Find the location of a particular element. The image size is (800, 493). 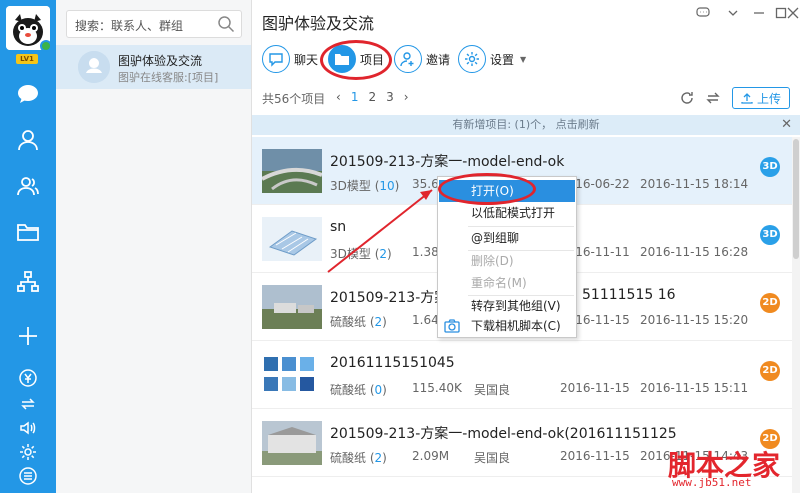

refresh-icon is located at coordinates (687, 98).